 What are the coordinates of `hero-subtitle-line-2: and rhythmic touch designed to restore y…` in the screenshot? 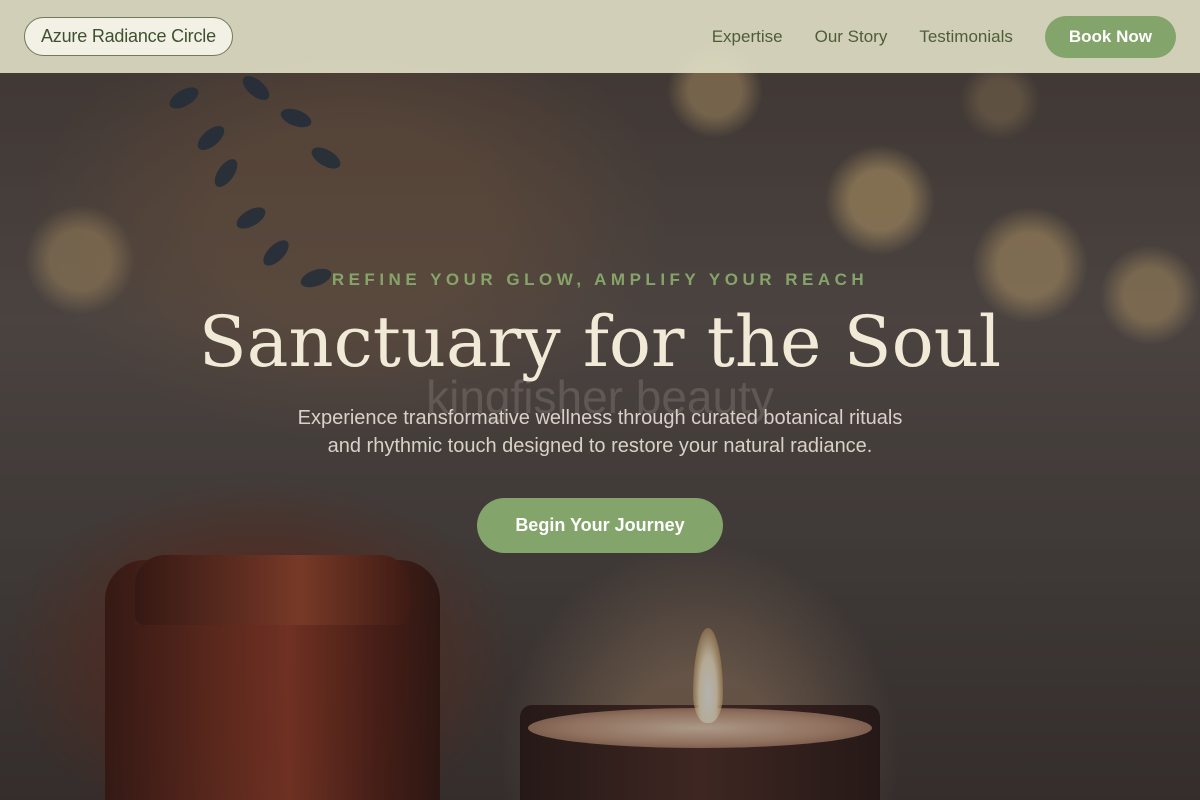 It's located at (600, 445).